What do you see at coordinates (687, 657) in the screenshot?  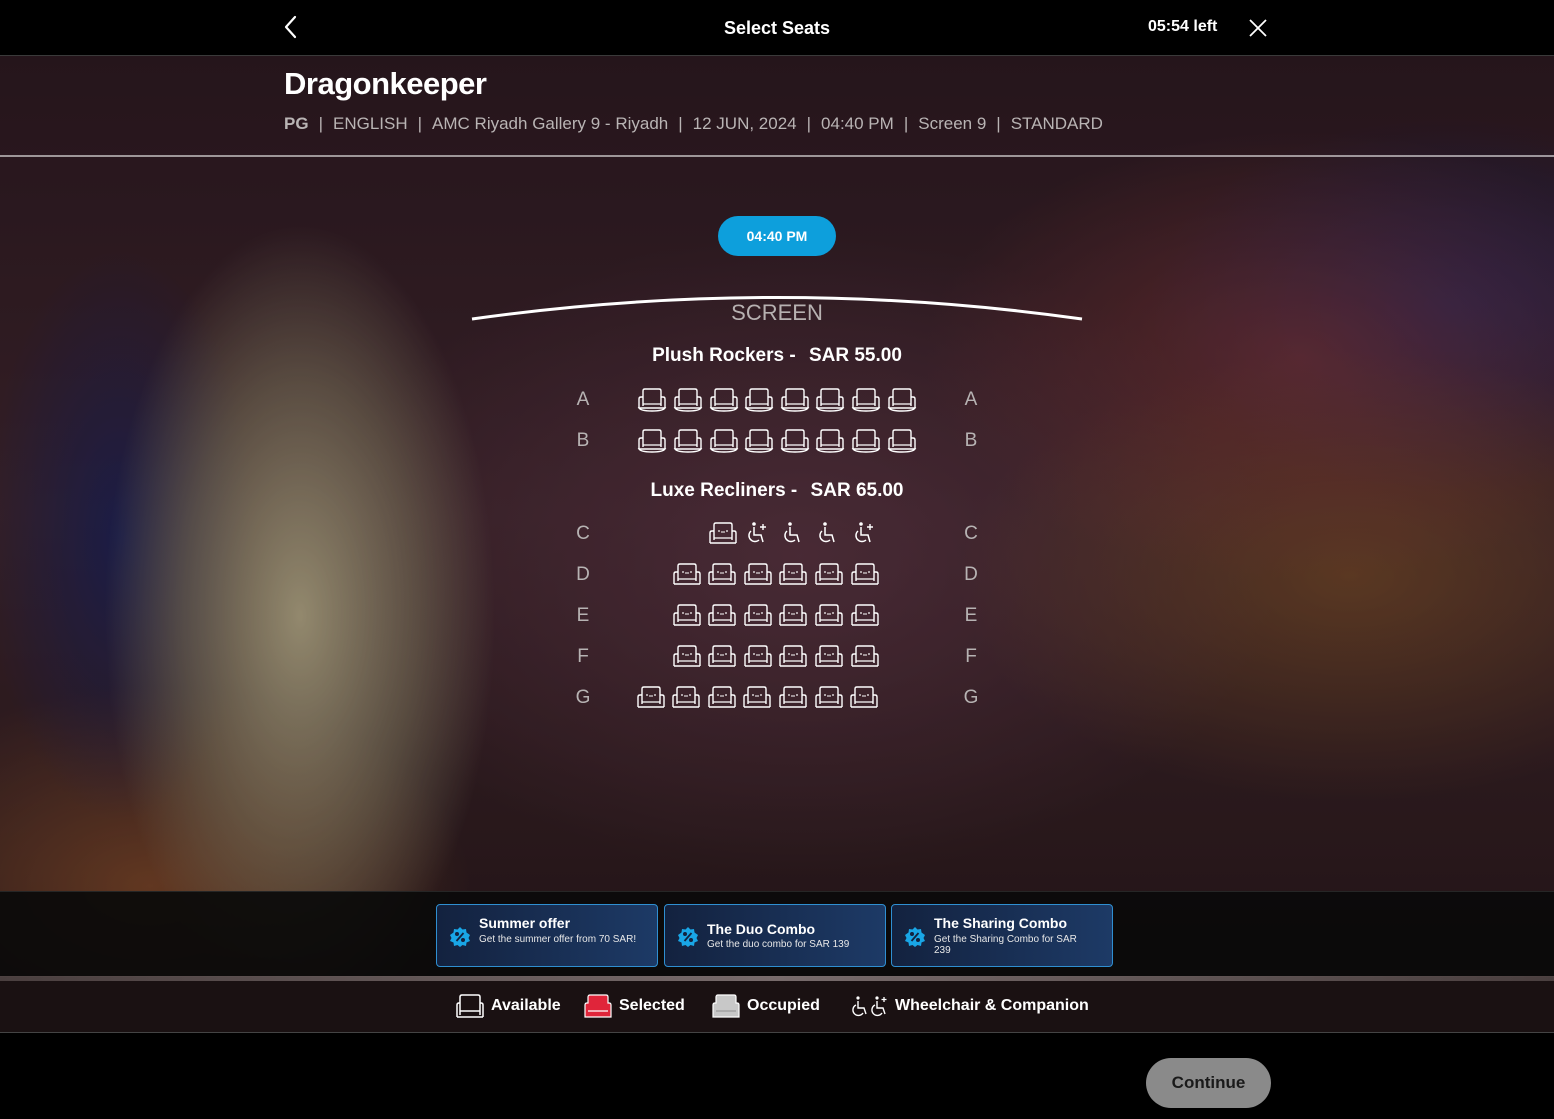 I see `seat-f1` at bounding box center [687, 657].